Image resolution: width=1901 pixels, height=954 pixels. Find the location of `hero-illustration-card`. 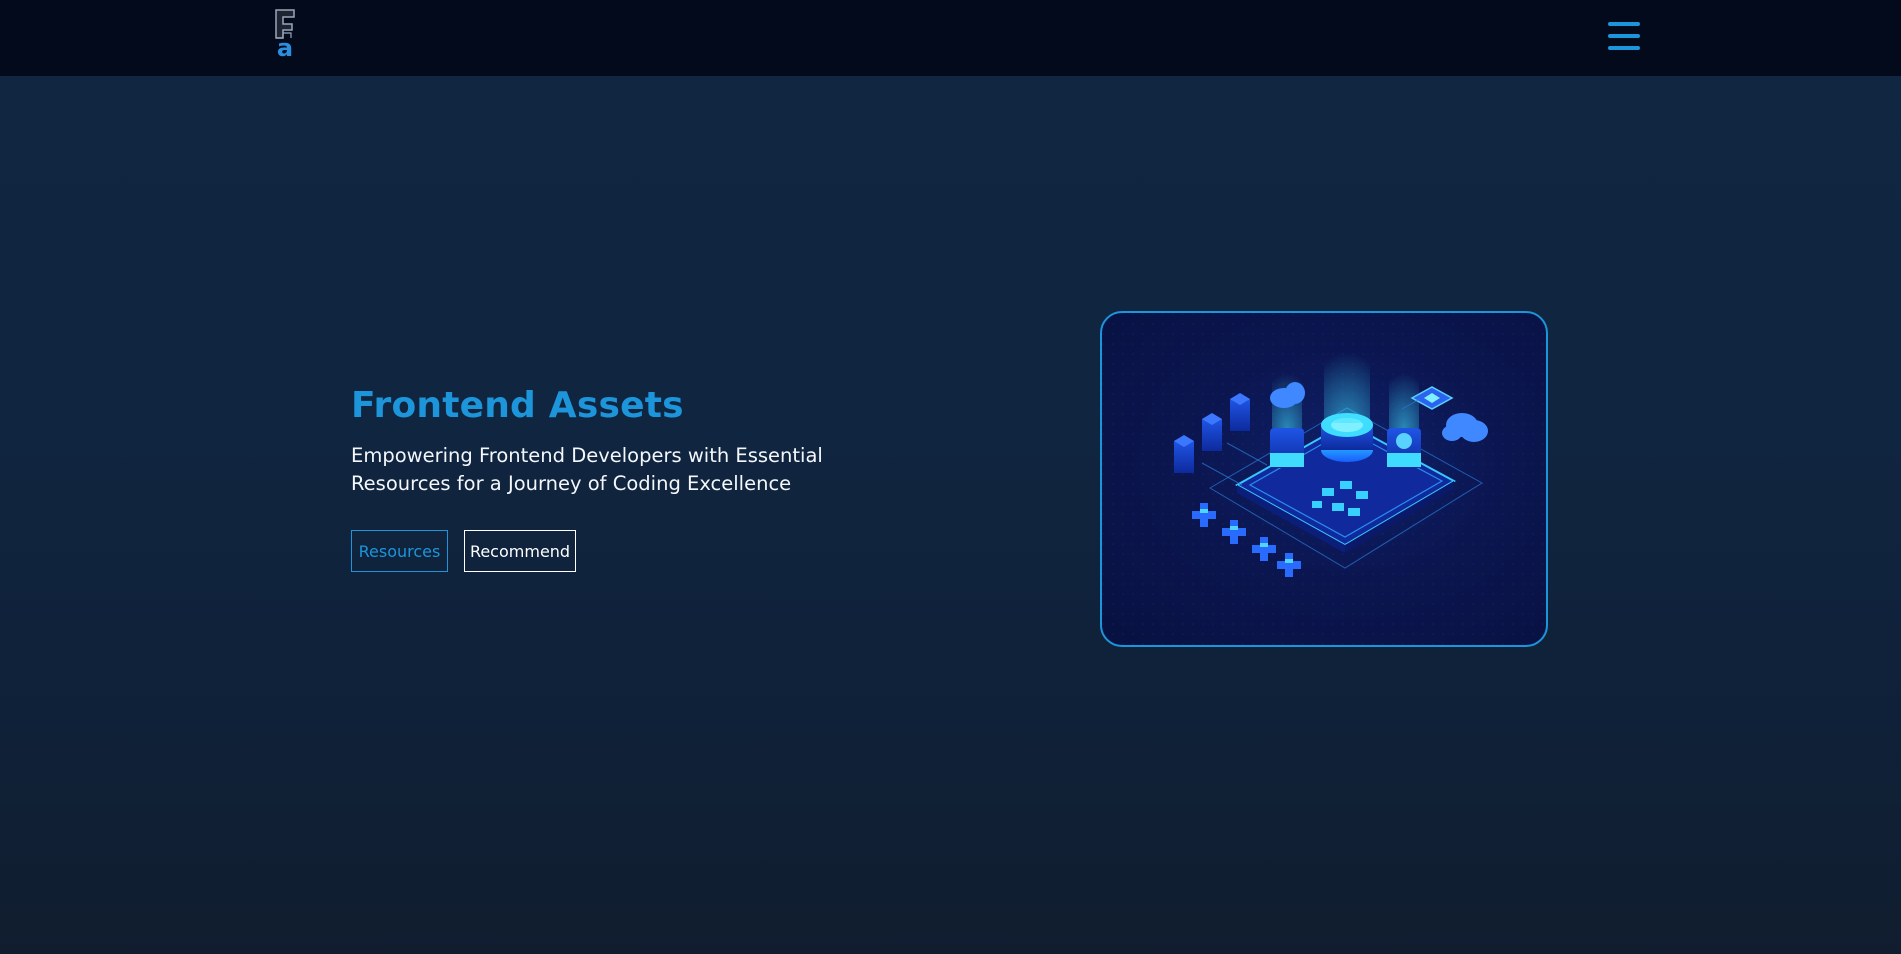

hero-illustration-card is located at coordinates (1324, 479).